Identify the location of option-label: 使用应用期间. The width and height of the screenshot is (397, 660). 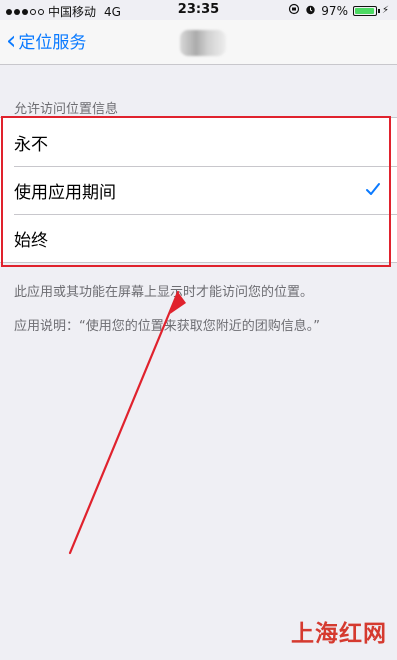
(65, 192).